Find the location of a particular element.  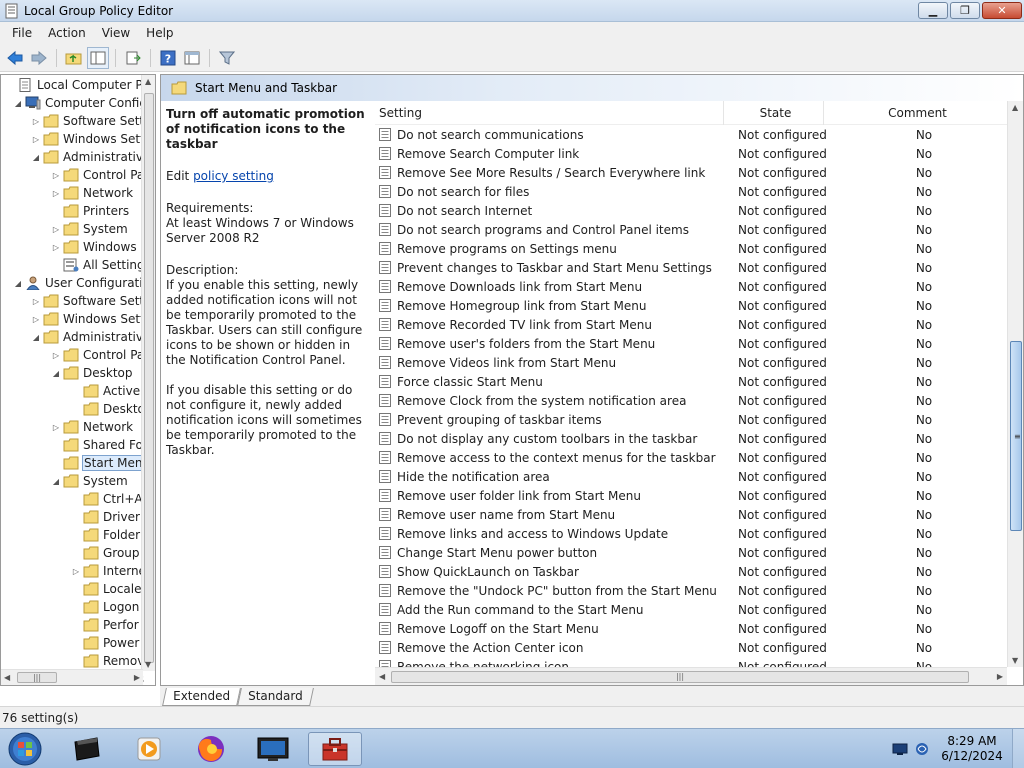

help-icon: ? is located at coordinates (168, 58).